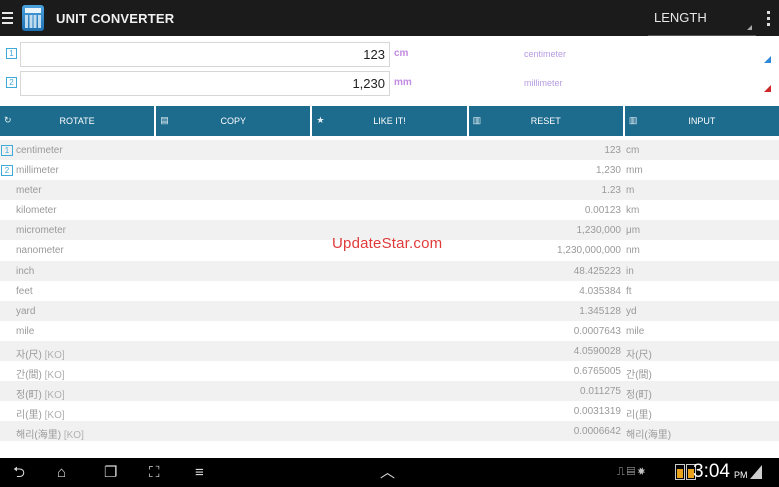 The height and width of the screenshot is (487, 779). I want to click on unit-abbr-2: mm, so click(403, 82).